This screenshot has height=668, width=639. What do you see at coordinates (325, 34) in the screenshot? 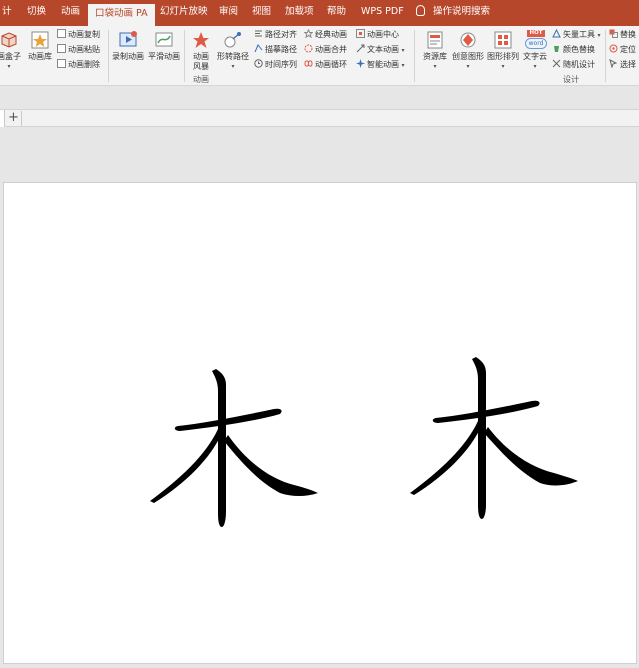
I see `classic-anim-button: 经典动画` at bounding box center [325, 34].